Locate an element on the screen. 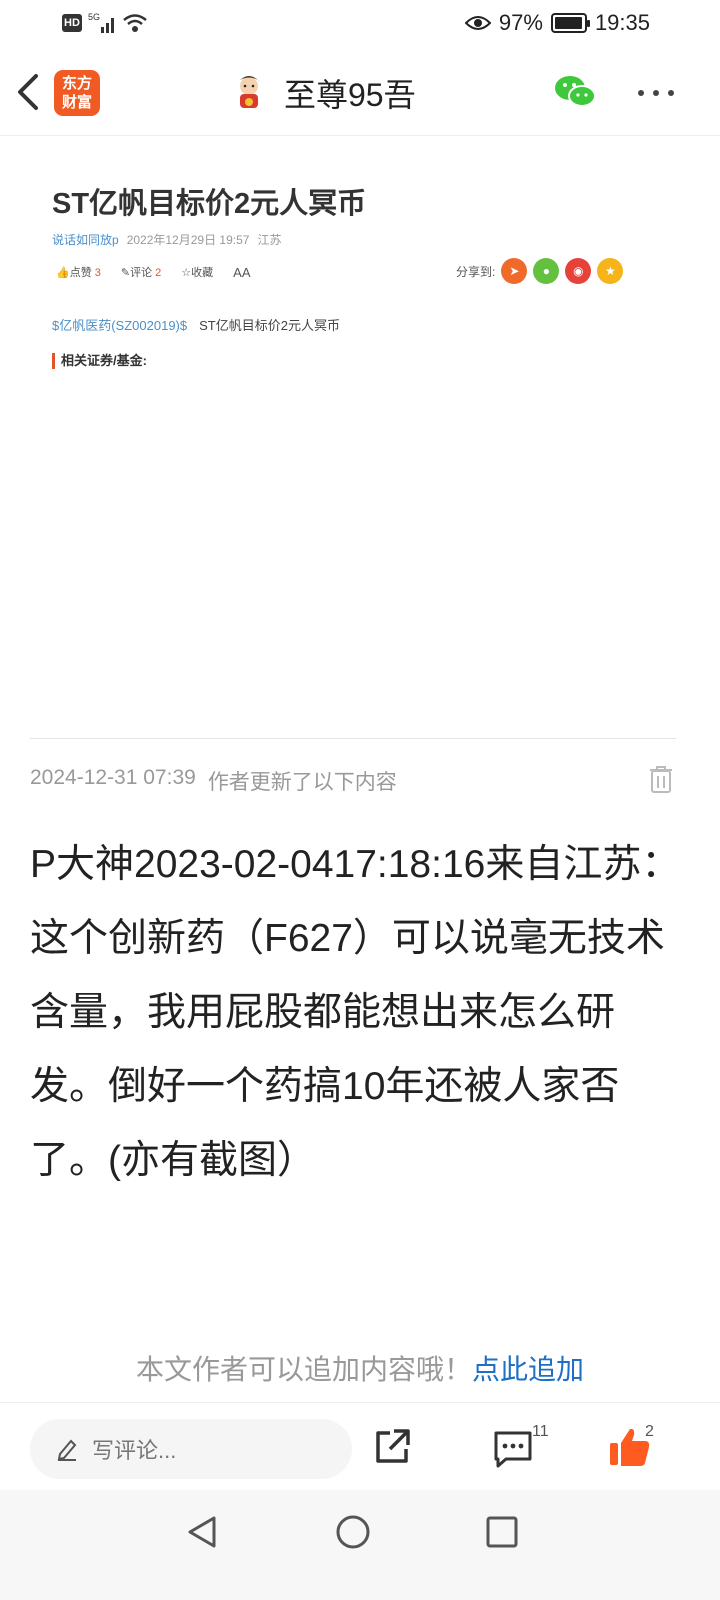  article-collect: ☆收藏 is located at coordinates (197, 272).